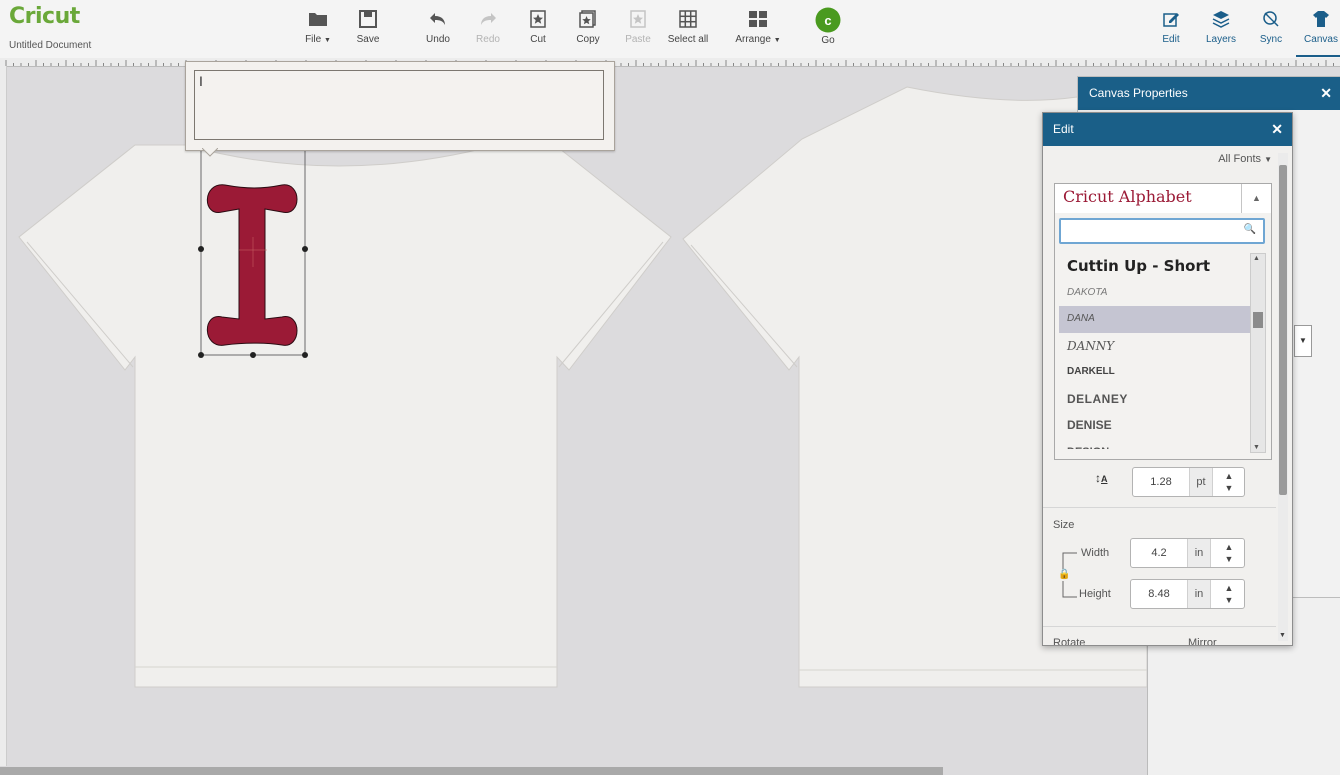 This screenshot has height=775, width=1340. I want to click on font-option: DAKOTA, so click(1154, 293).